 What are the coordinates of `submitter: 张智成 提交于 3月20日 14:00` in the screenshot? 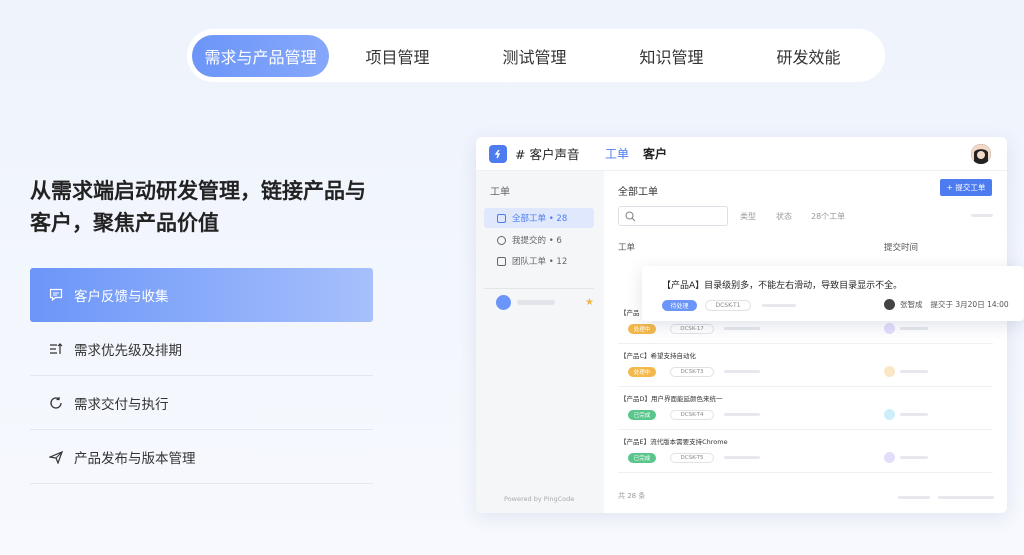 It's located at (946, 304).